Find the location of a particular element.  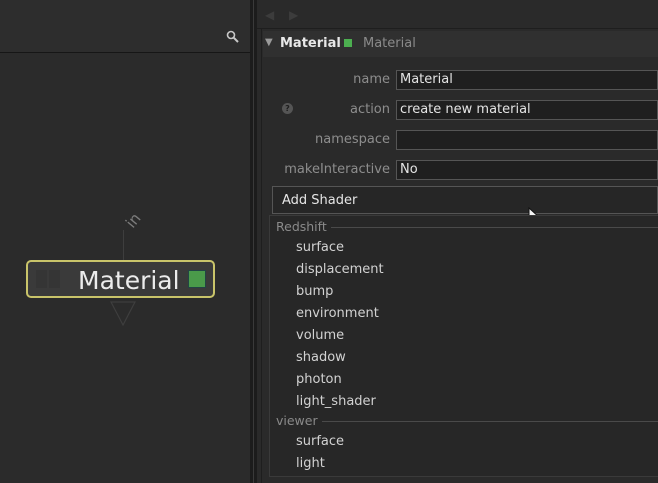

menu-section-title: viewer is located at coordinates (299, 420).